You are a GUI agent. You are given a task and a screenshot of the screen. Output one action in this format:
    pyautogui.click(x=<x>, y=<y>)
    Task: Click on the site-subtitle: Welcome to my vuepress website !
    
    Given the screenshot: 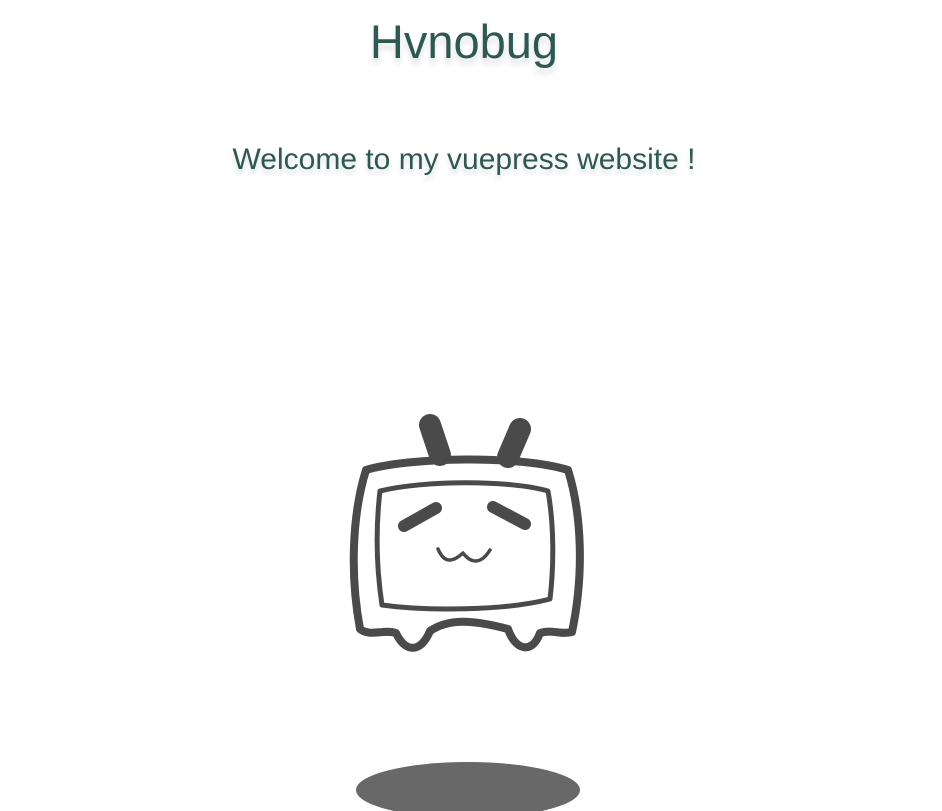 What is the action you would take?
    pyautogui.click(x=464, y=159)
    